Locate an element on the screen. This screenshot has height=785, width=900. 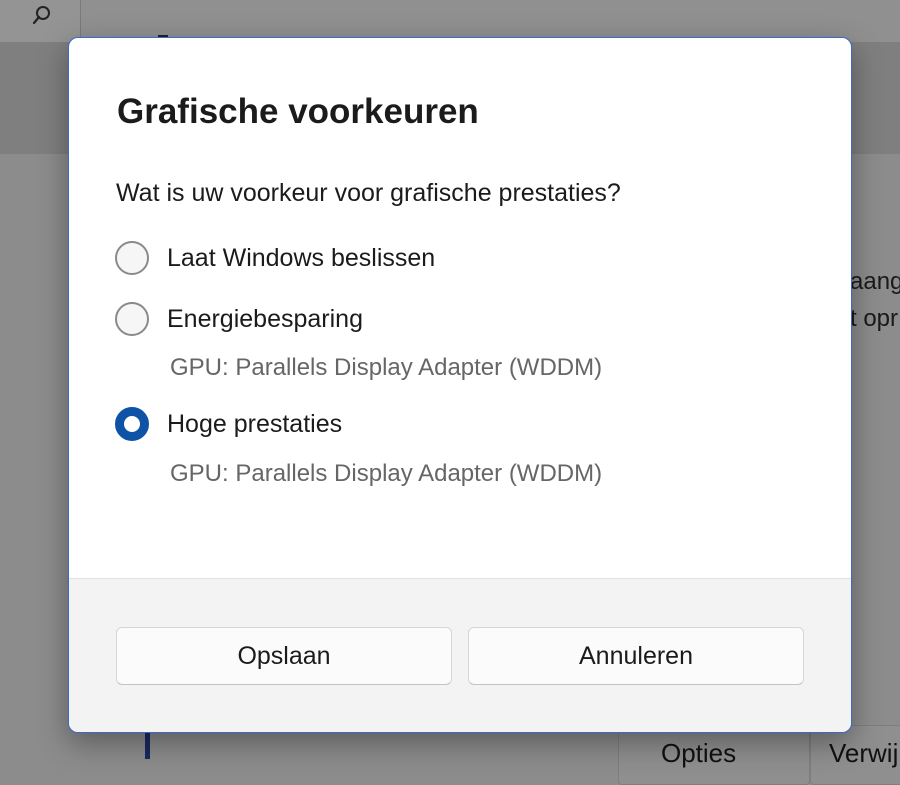
dialog-title: Grafische voorkeuren is located at coordinates (298, 111).